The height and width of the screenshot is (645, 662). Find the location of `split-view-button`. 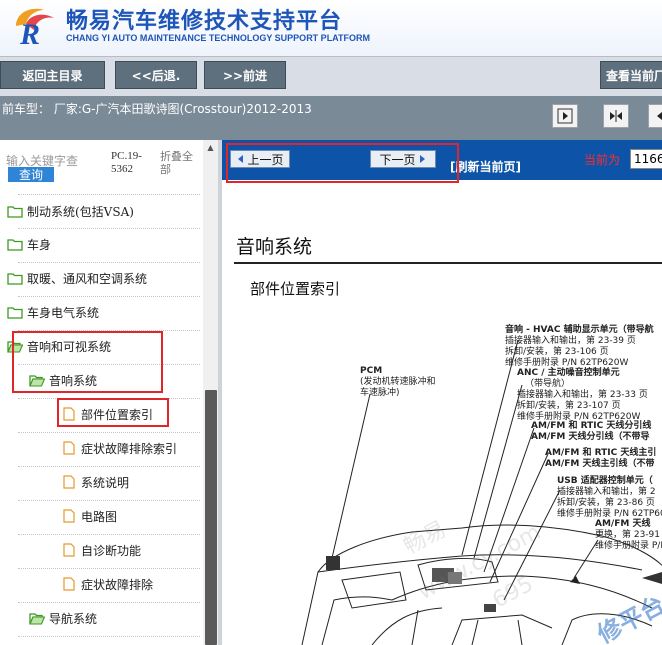

split-view-button is located at coordinates (616, 116).